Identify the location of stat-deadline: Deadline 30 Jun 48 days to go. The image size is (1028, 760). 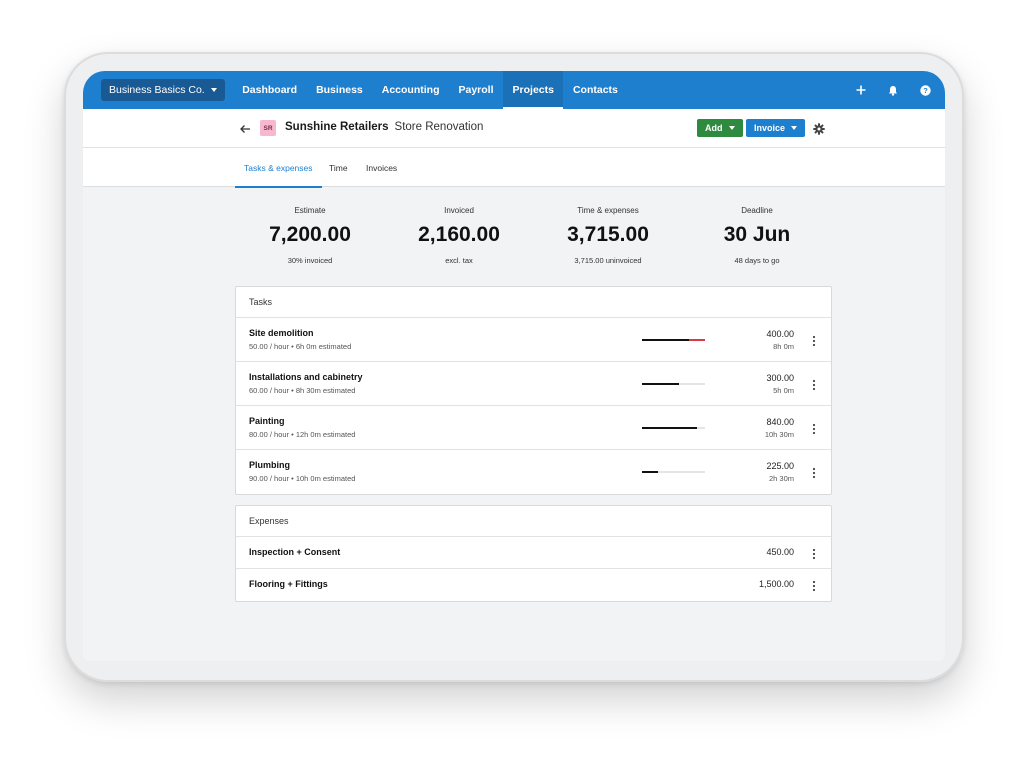
(757, 235).